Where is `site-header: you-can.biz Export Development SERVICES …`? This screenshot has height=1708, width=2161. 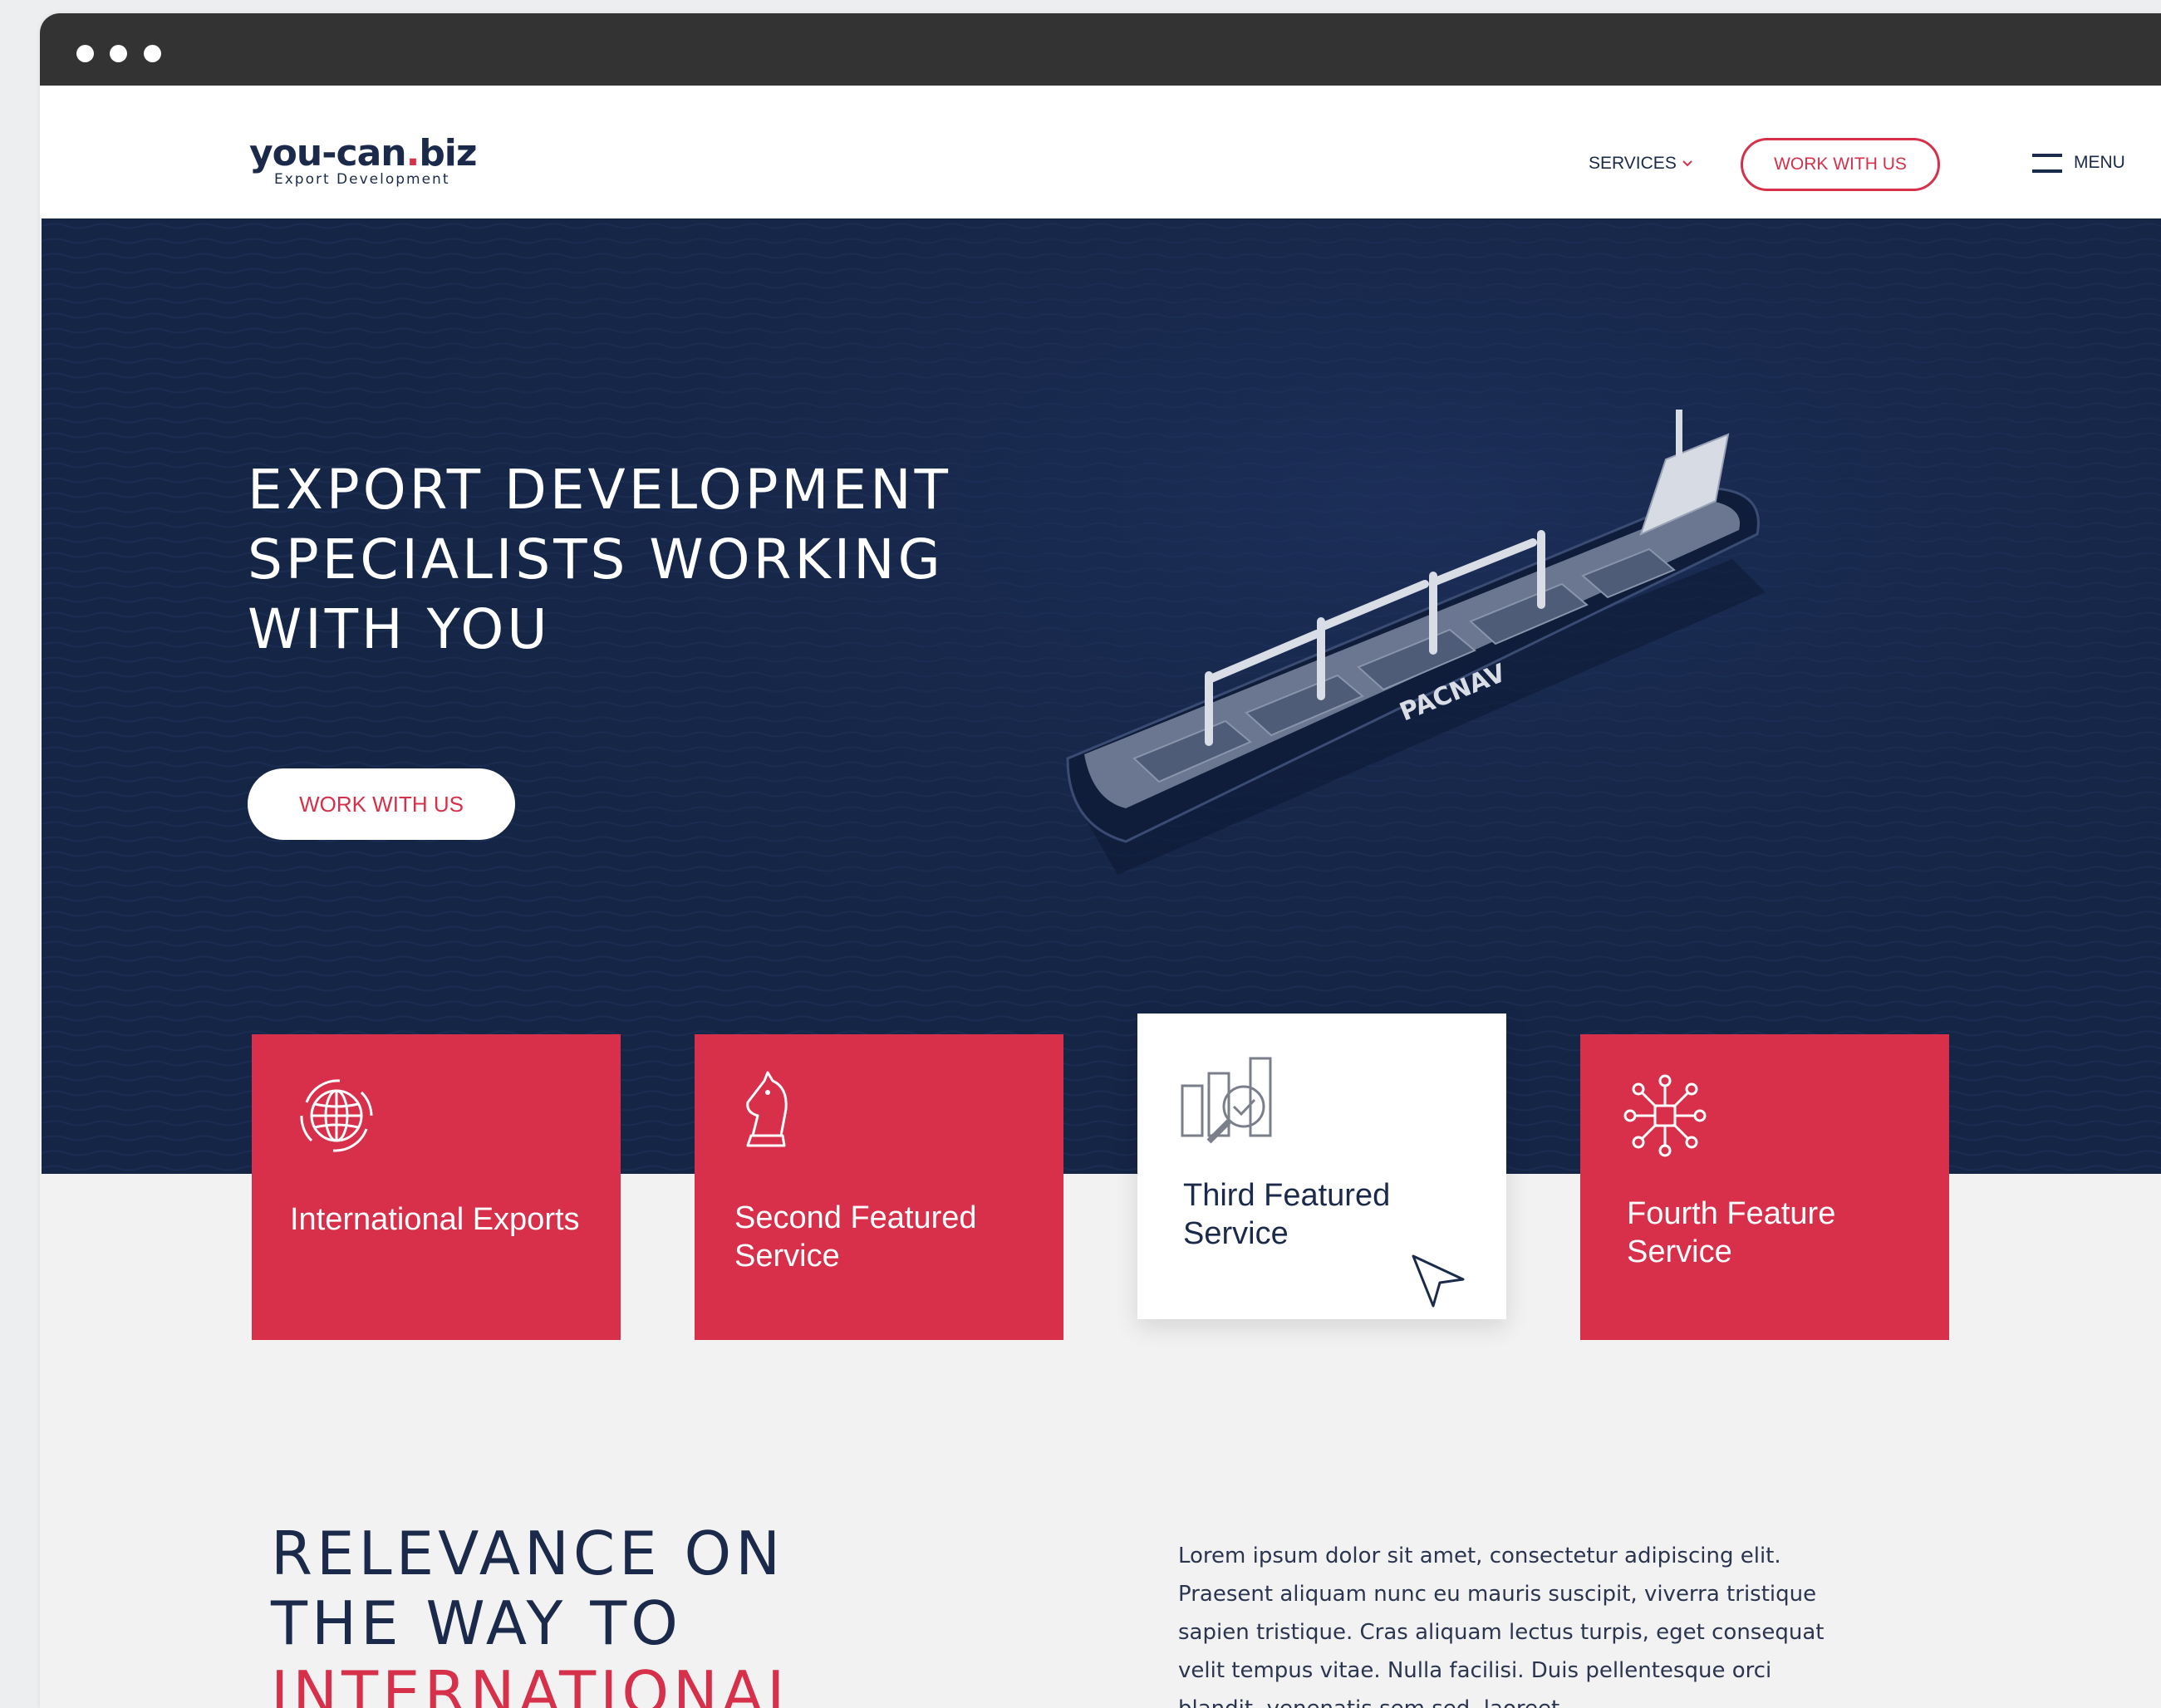 site-header: you-can.biz Export Development SERVICES … is located at coordinates (1100, 152).